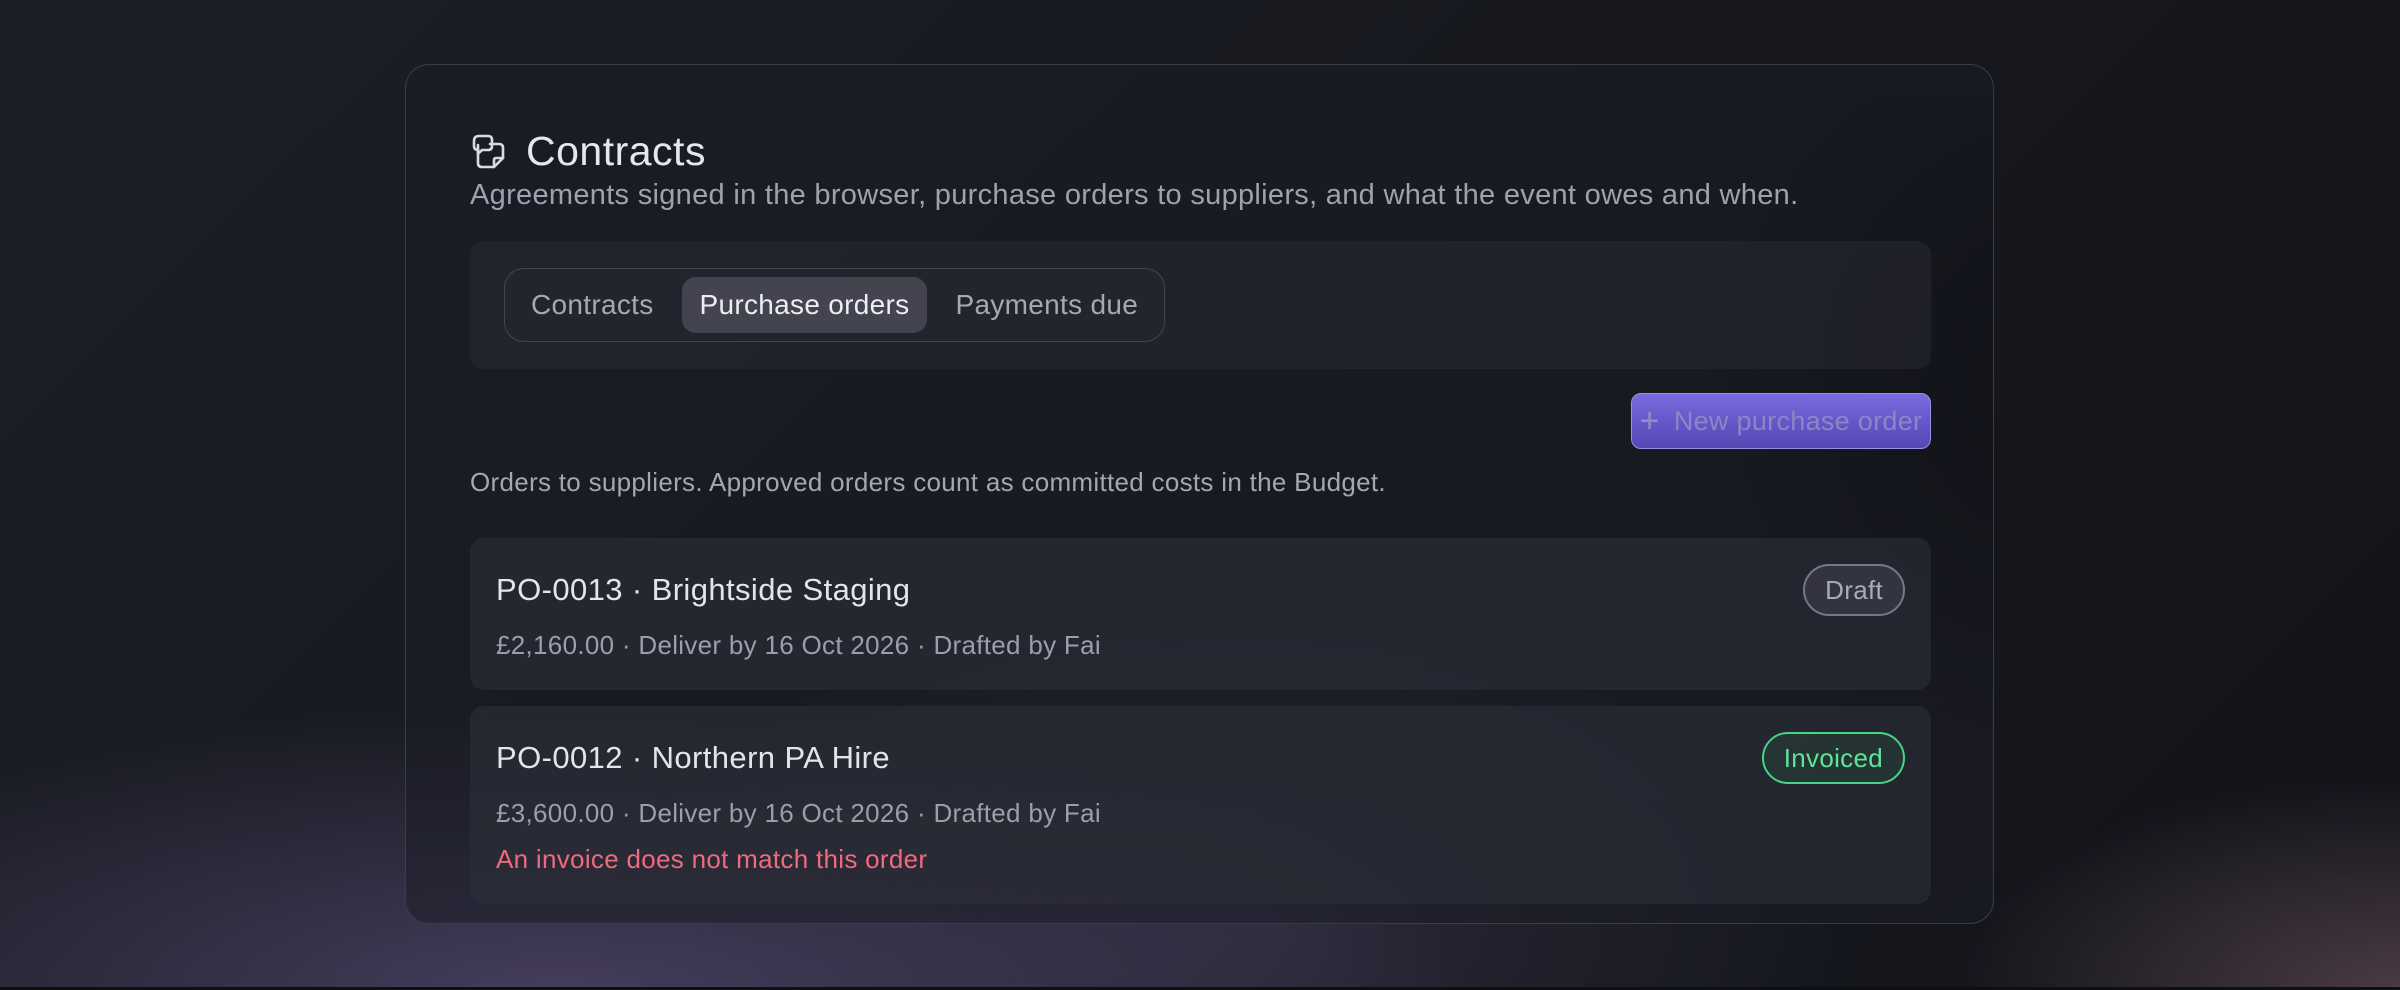 This screenshot has height=990, width=2400. Describe the element at coordinates (489, 151) in the screenshot. I see `contracts-icon` at that location.